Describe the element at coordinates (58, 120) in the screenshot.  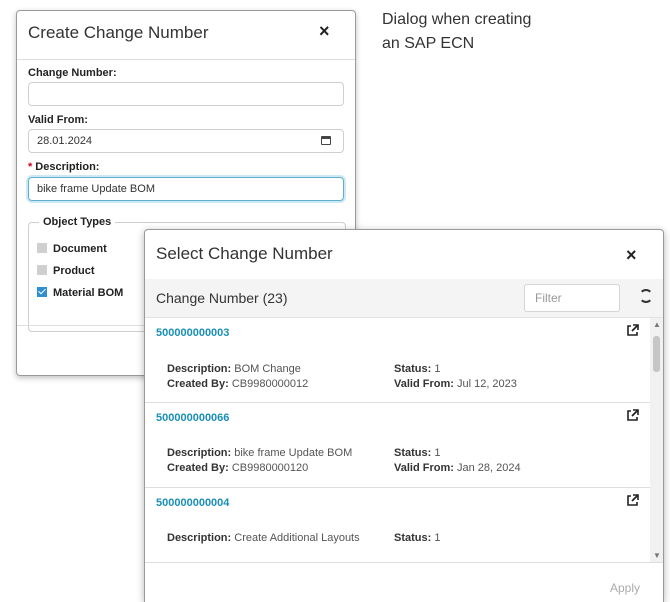
I see `valid-from-label: Valid From:` at that location.